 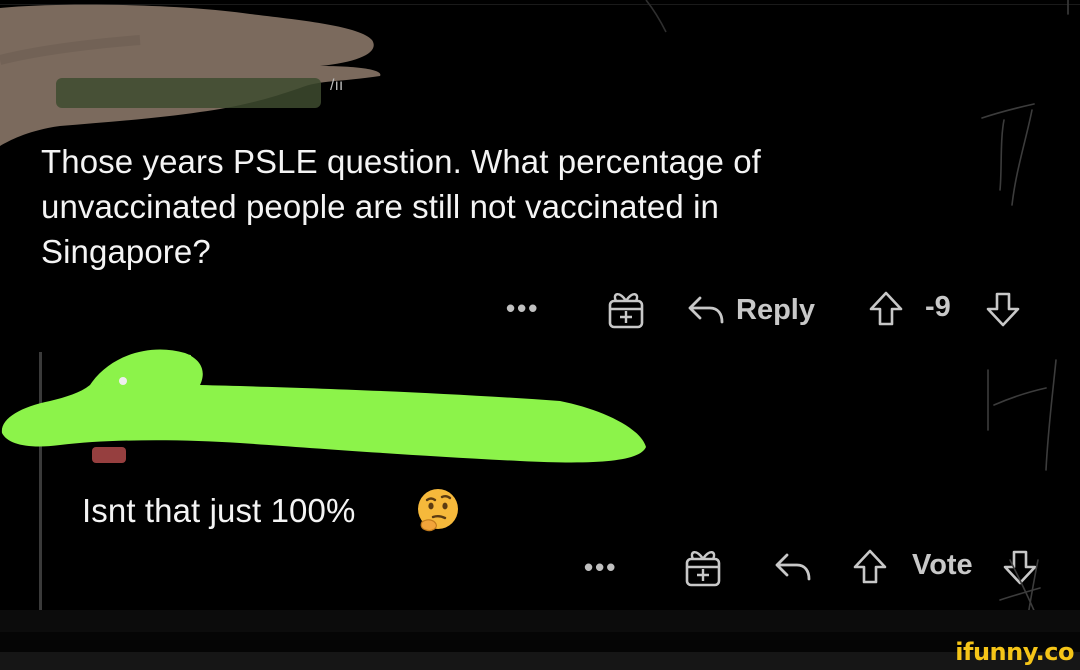 I want to click on comment-1-award-icon, so click(x=626, y=309).